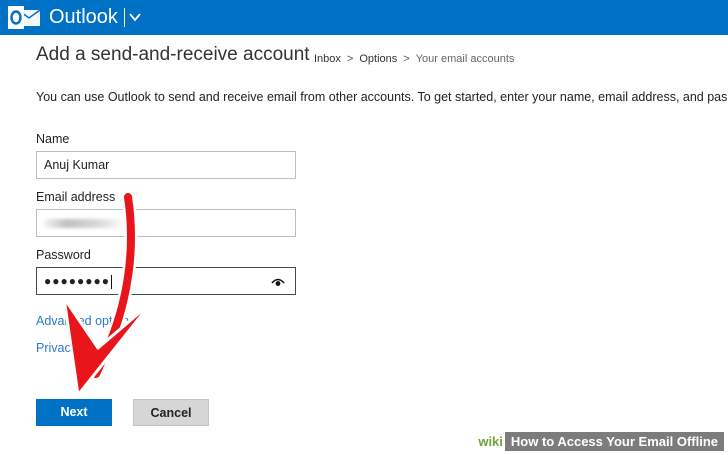 Image resolution: width=728 pixels, height=455 pixels. I want to click on email-value-blurred, so click(83, 223).